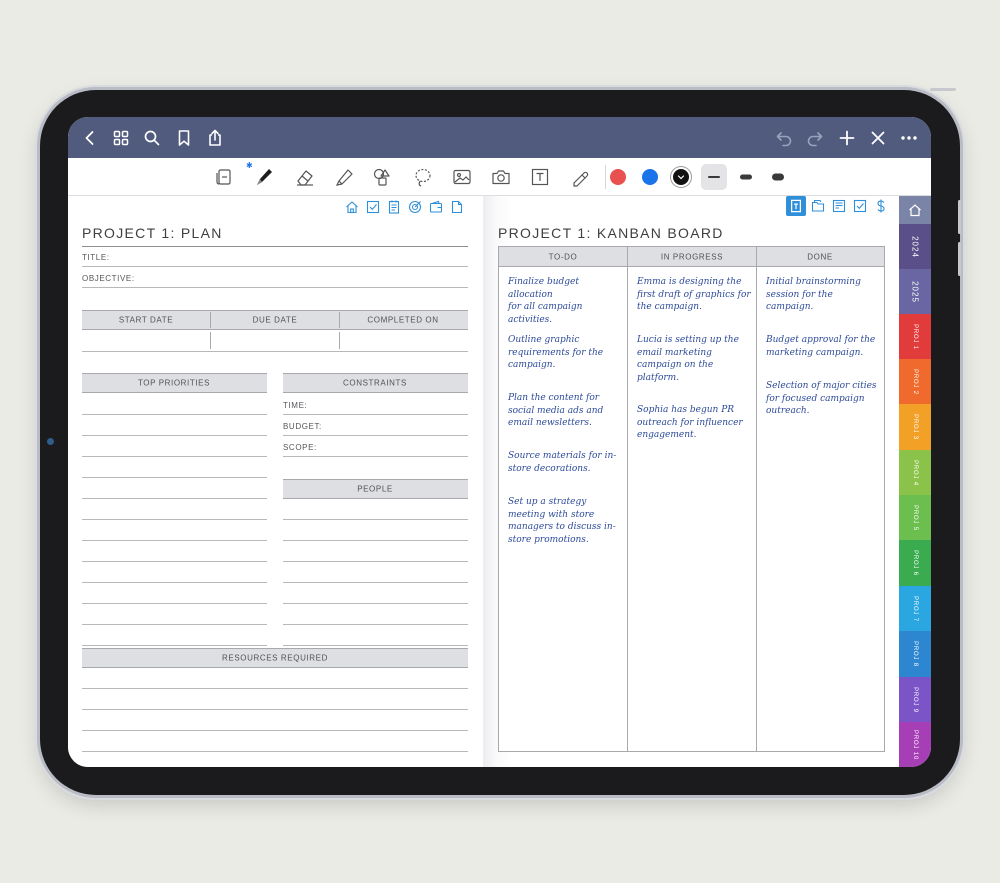 The height and width of the screenshot is (883, 1000). Describe the element at coordinates (215, 138) in the screenshot. I see `share-icon` at that location.